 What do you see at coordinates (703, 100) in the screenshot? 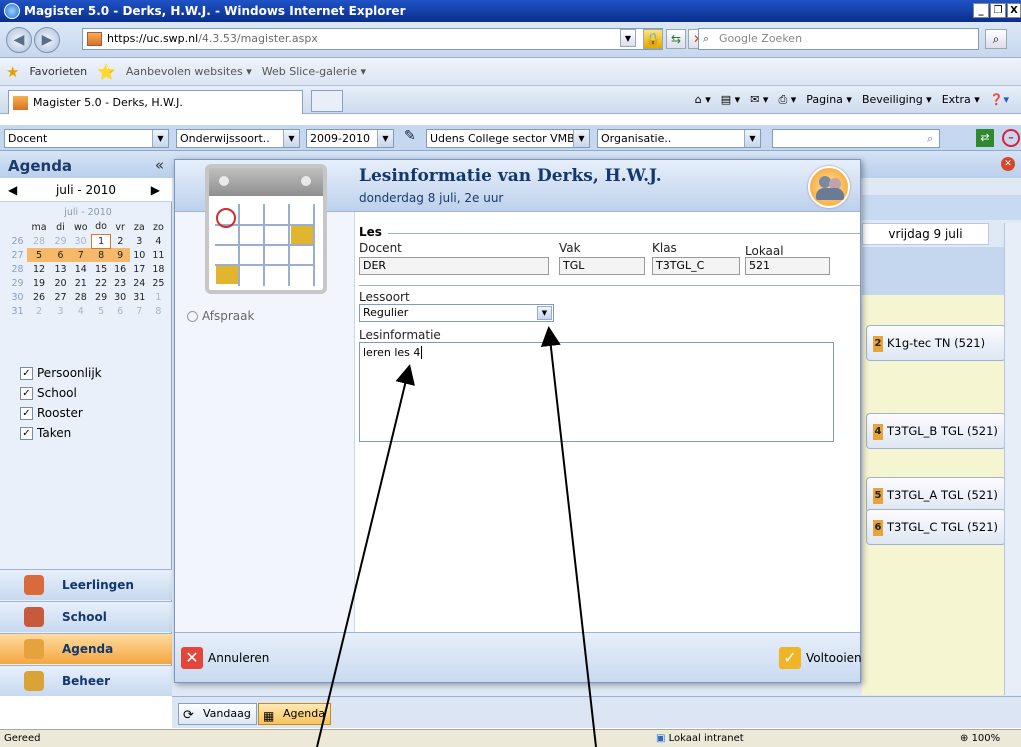
I see `home-icon: ⌂ ▾` at bounding box center [703, 100].